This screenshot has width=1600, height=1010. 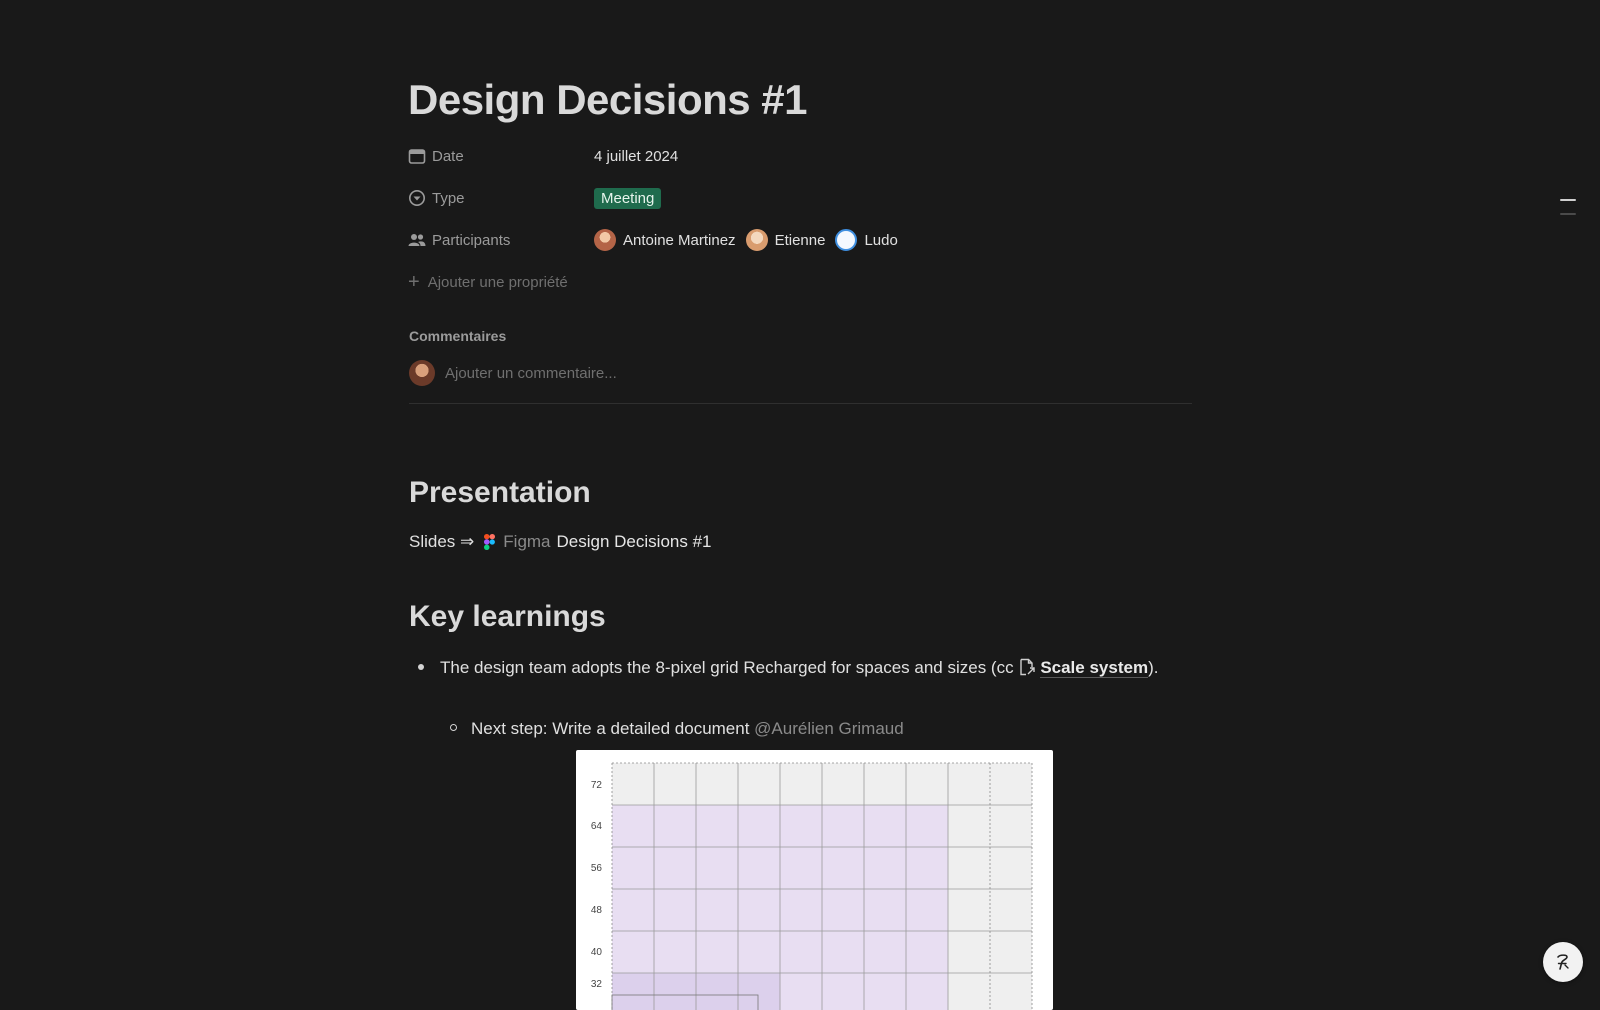 I want to click on type-tag: Meeting, so click(x=628, y=198).